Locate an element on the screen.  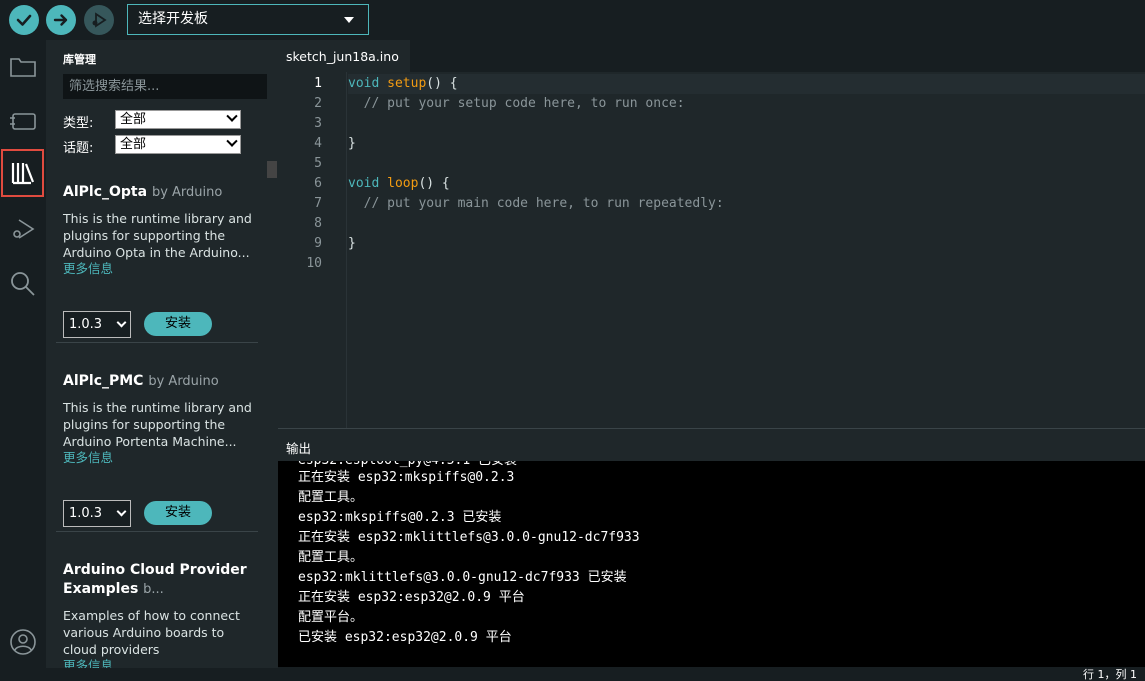
library-manager-button is located at coordinates (22, 173).